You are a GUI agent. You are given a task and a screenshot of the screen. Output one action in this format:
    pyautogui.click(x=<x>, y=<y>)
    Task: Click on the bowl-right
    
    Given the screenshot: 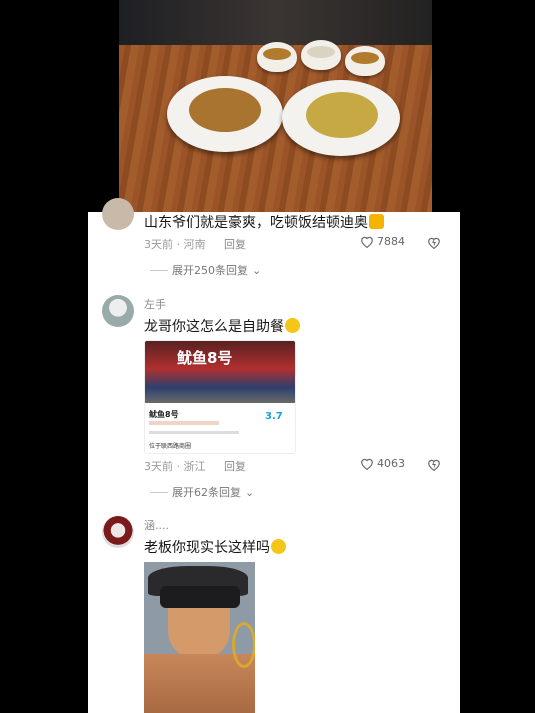 What is the action you would take?
    pyautogui.click(x=365, y=61)
    